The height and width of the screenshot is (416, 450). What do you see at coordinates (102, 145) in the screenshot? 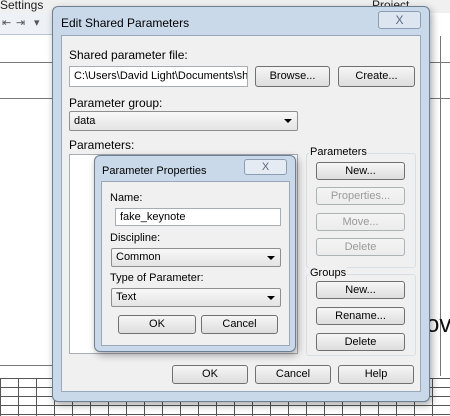
I see `parameters-label: Parameters:` at bounding box center [102, 145].